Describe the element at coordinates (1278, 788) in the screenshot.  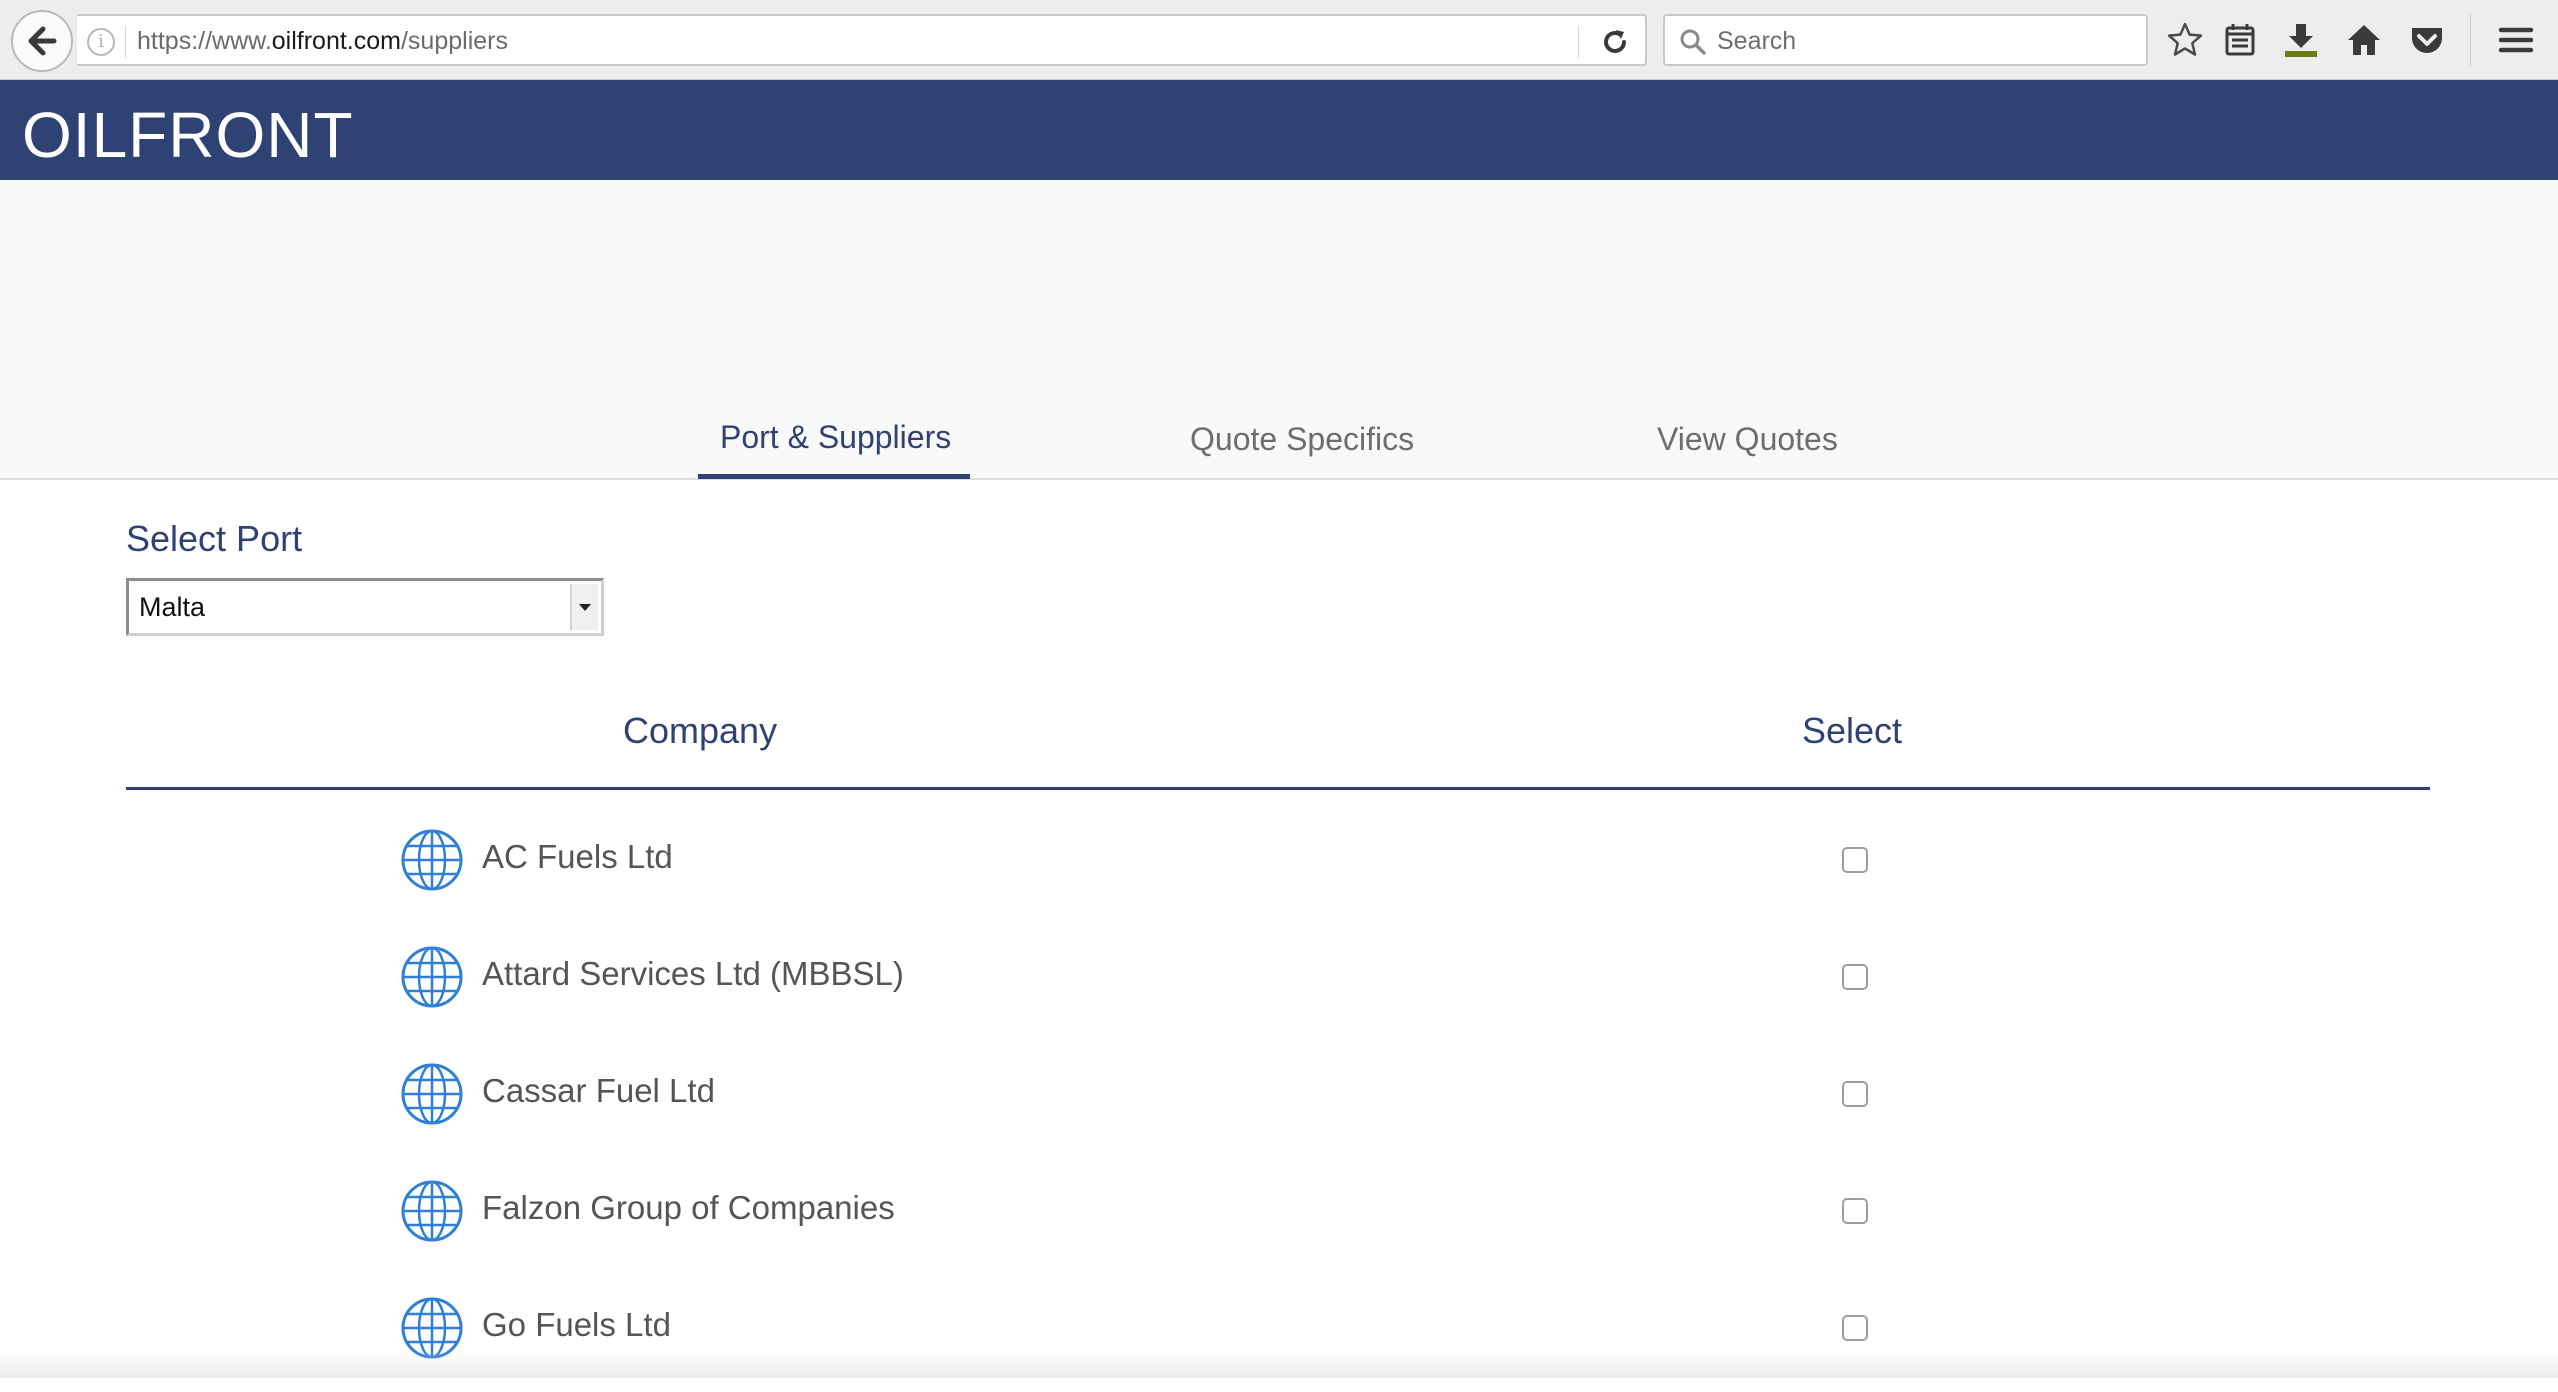
I see `table-header-rule` at that location.